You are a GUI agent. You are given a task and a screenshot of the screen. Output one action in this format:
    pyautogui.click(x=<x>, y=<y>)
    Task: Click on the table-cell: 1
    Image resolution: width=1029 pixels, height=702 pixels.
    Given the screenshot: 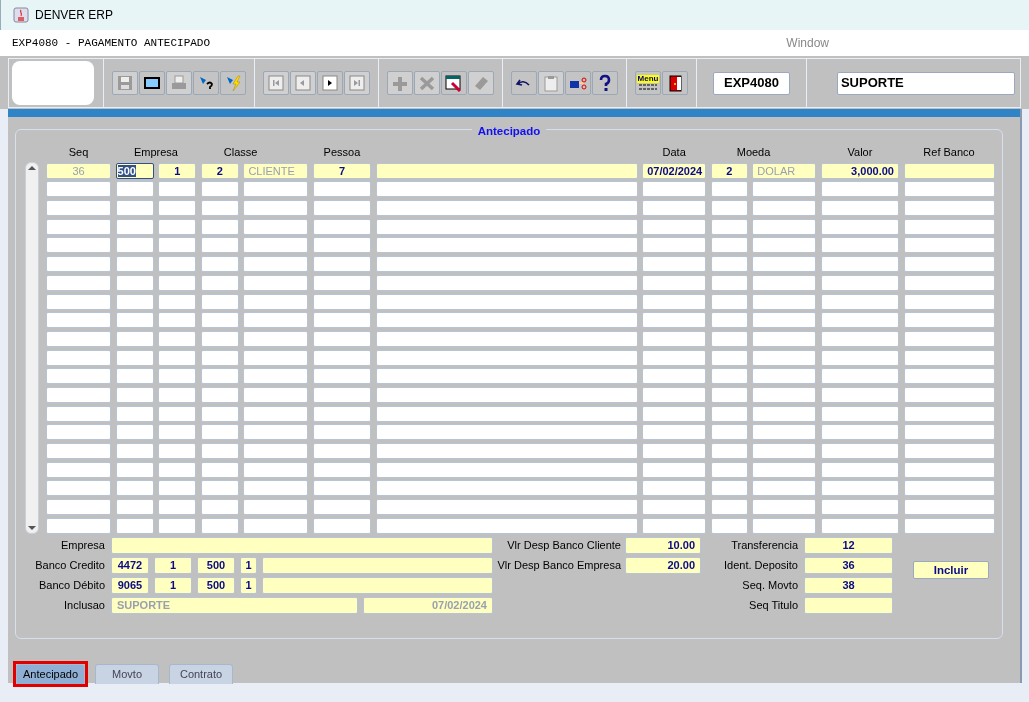 What is the action you would take?
    pyautogui.click(x=177, y=170)
    